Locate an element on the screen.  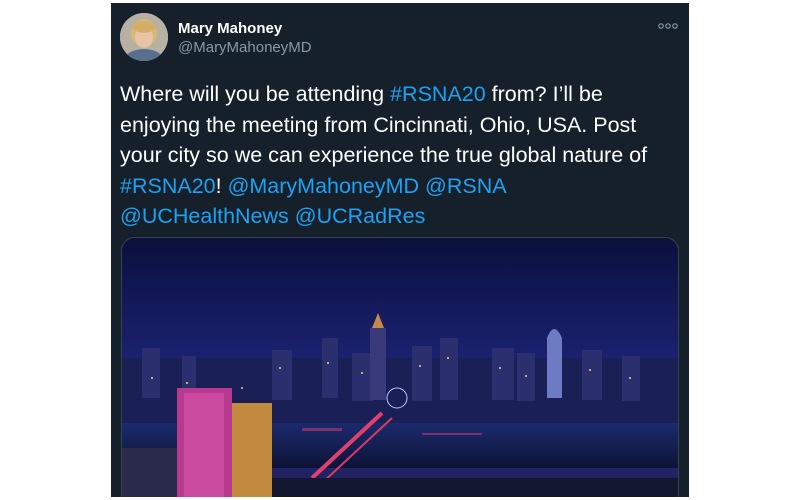
mention-link: @UCRadRes is located at coordinates (360, 216).